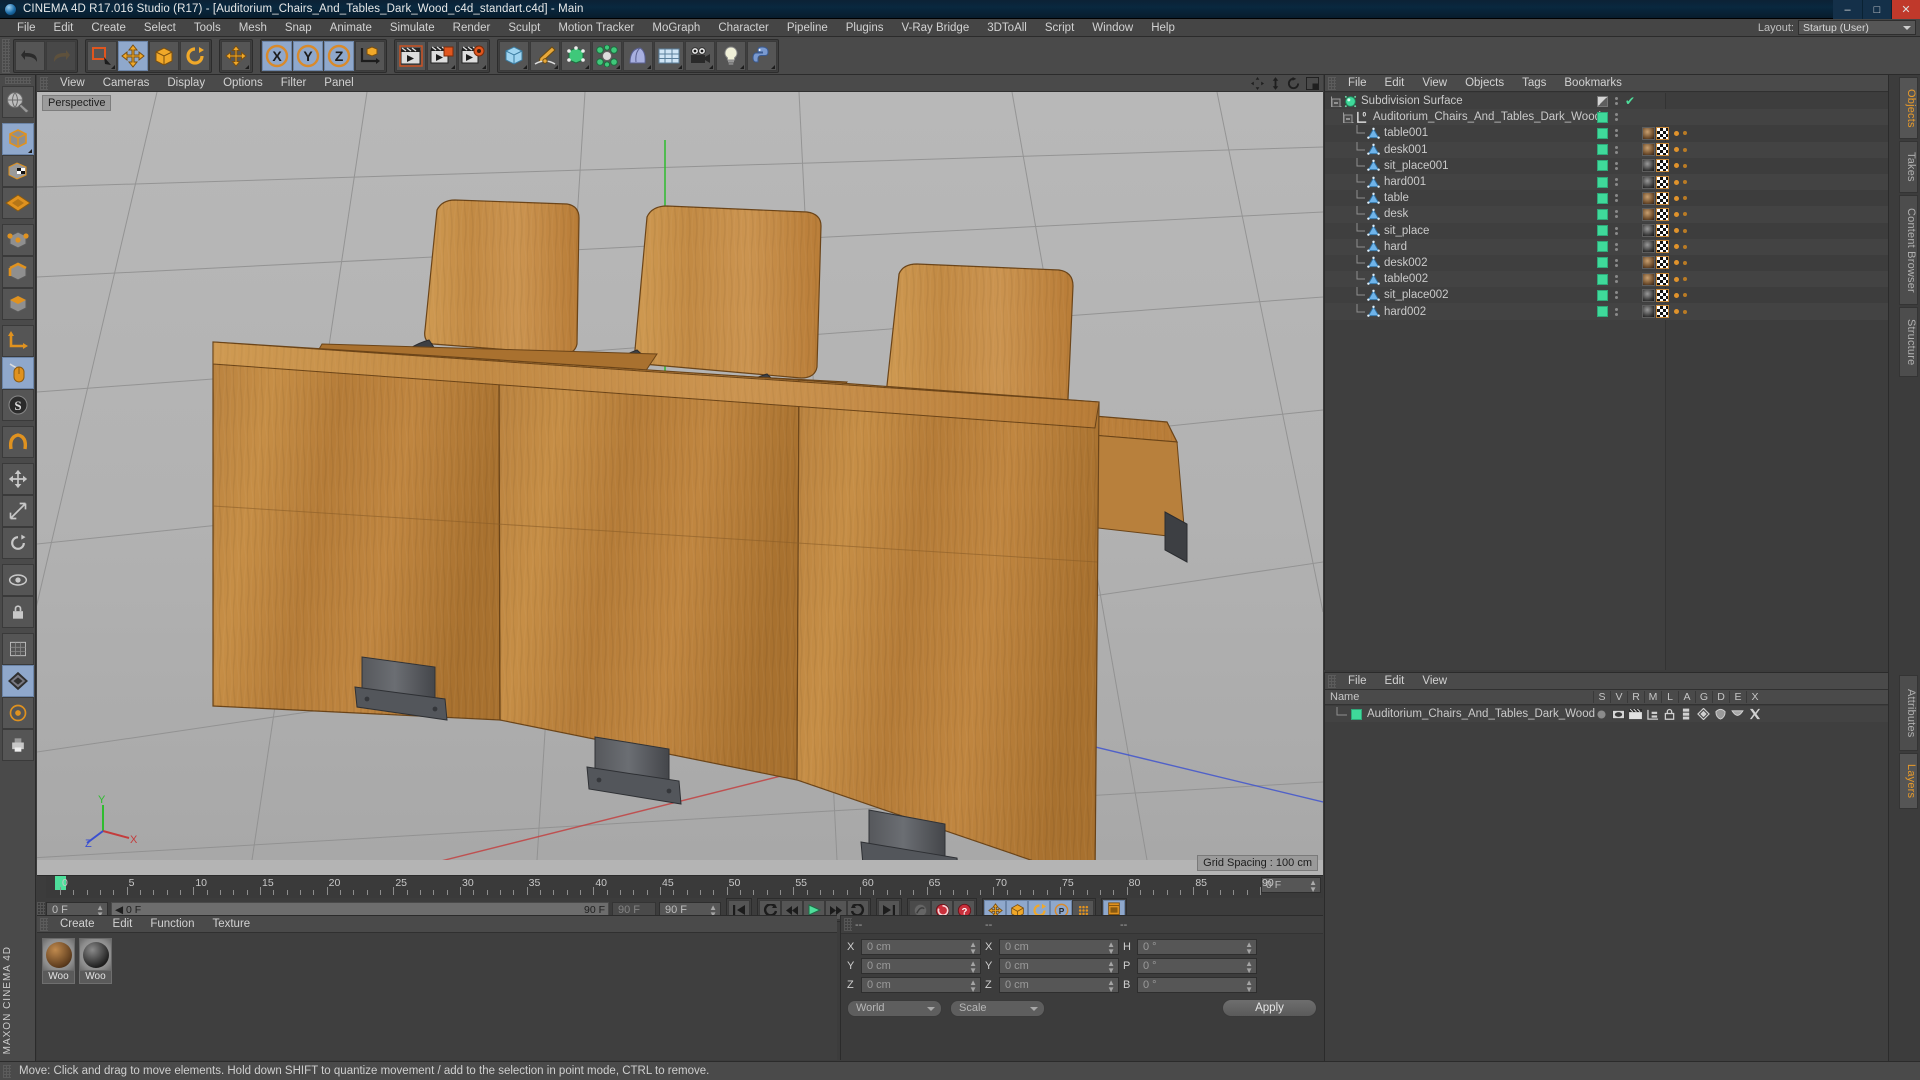 Image resolution: width=1920 pixels, height=1080 pixels. What do you see at coordinates (1606, 230) in the screenshot?
I see `object-row: sit_place` at bounding box center [1606, 230].